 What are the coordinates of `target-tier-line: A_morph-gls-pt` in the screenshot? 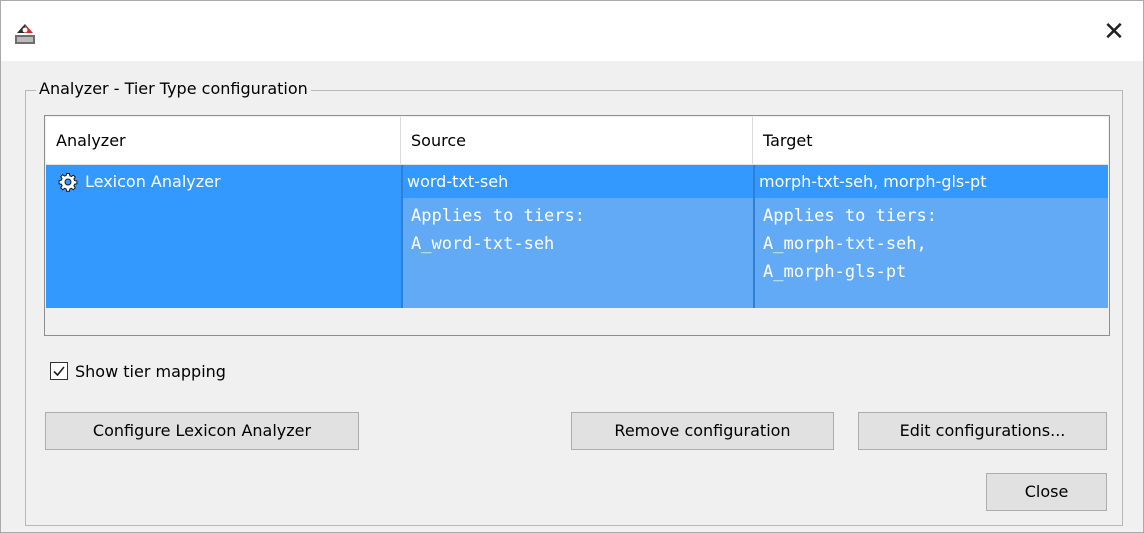 It's located at (835, 272).